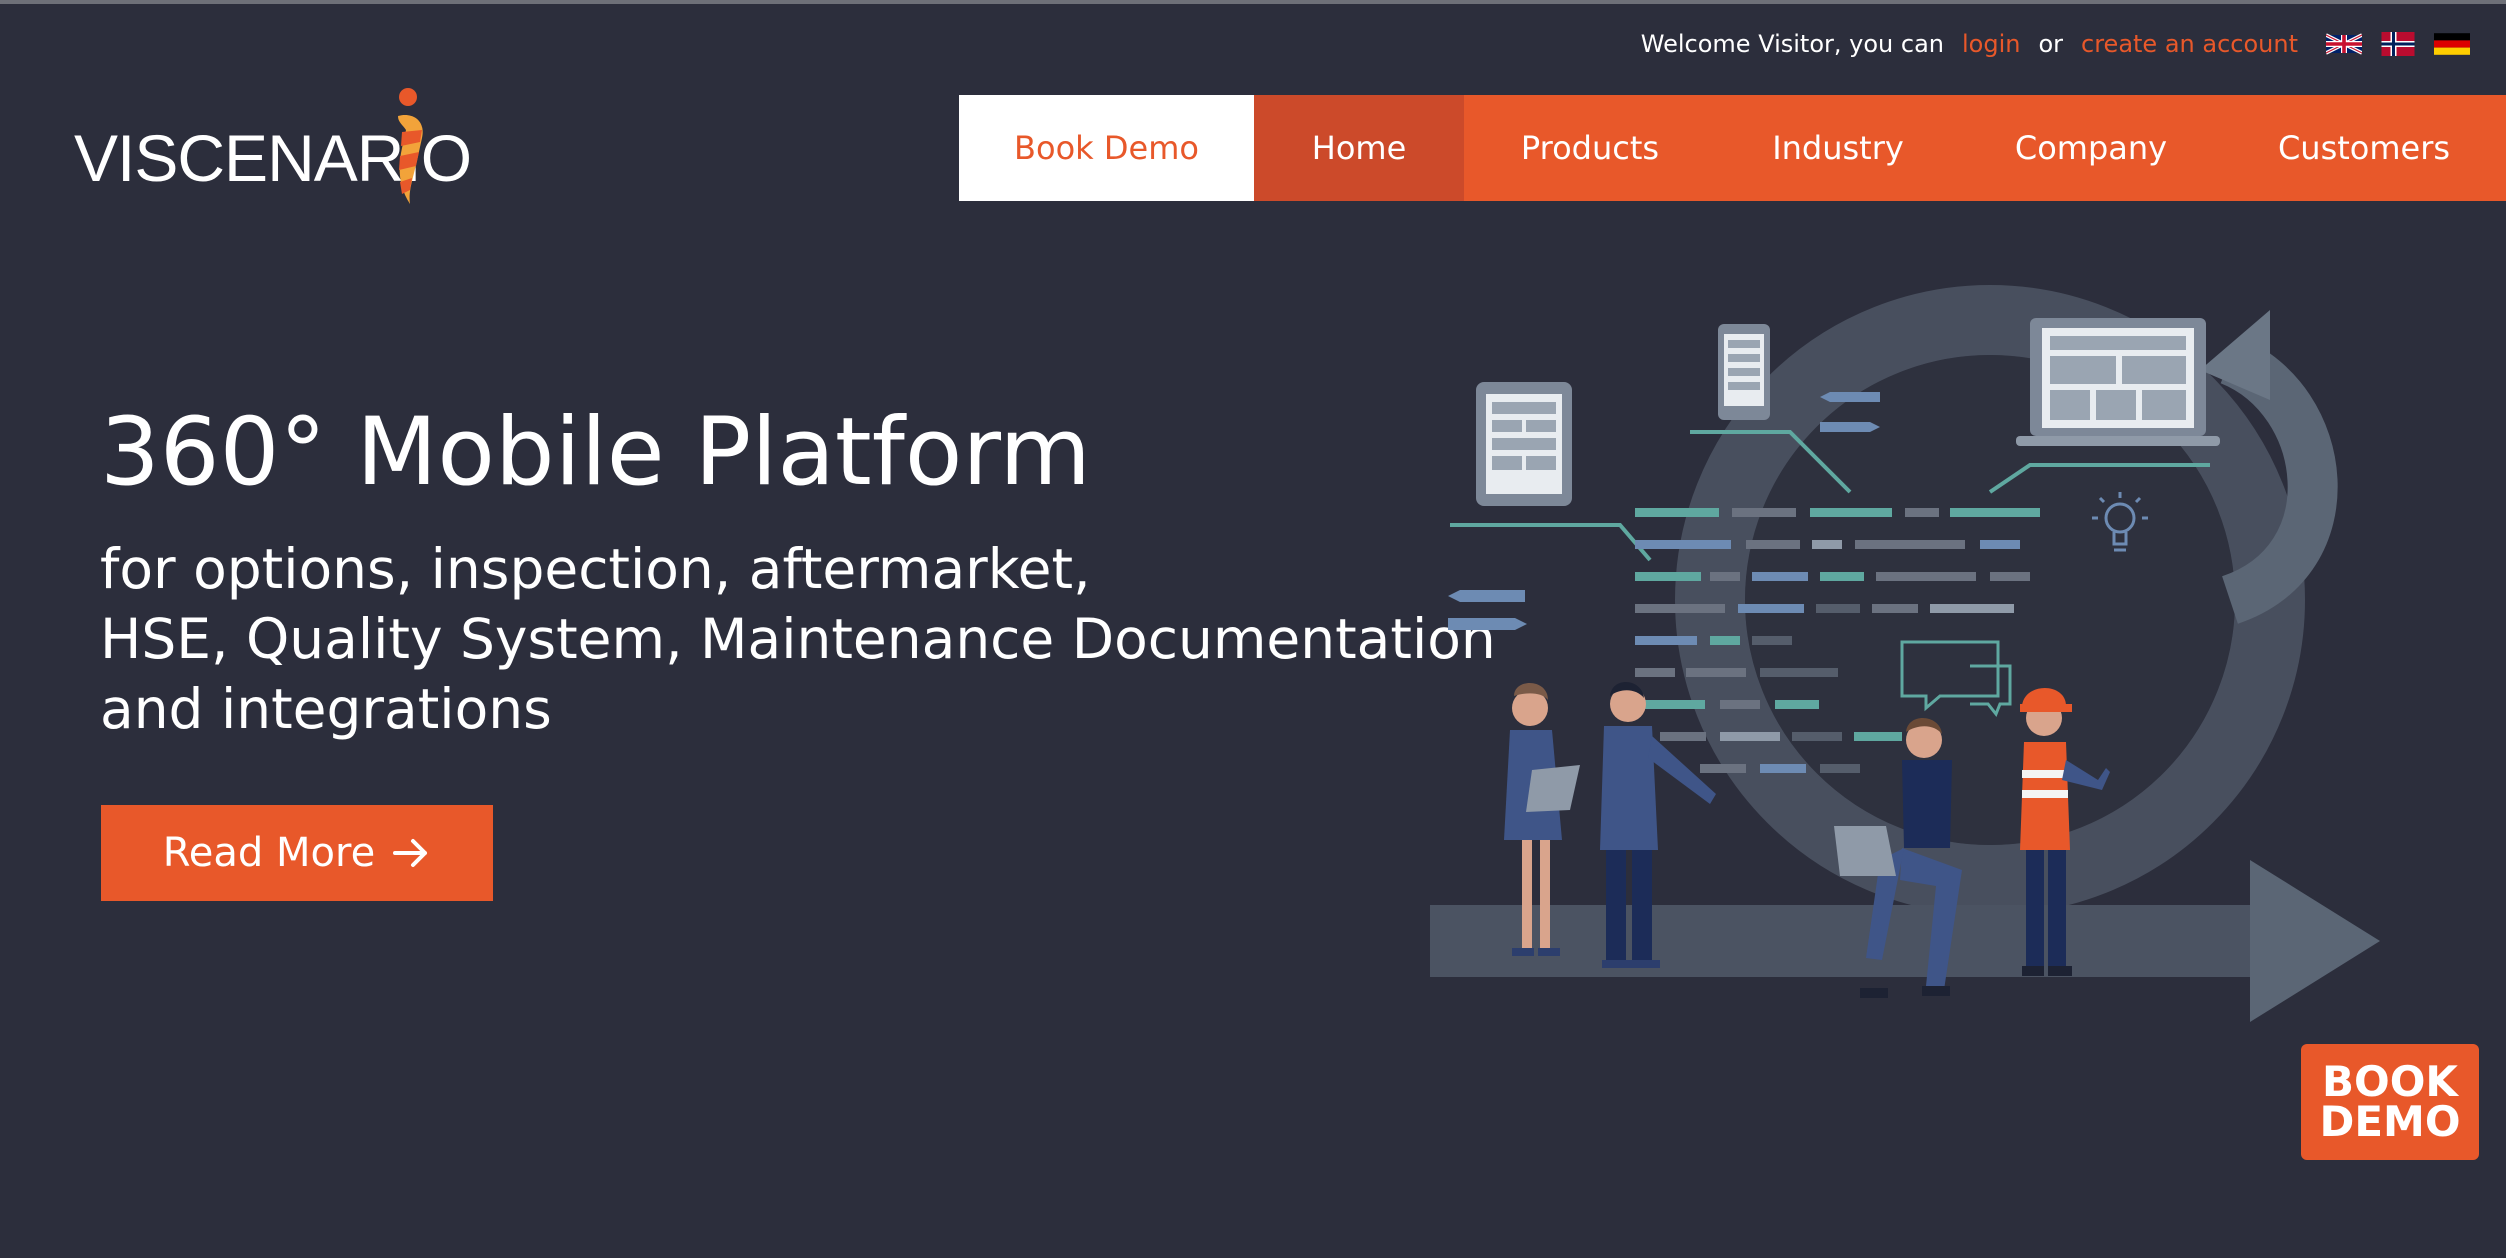 The image size is (2506, 1258). Describe the element at coordinates (2344, 44) in the screenshot. I see `uk-flag-icon` at that location.